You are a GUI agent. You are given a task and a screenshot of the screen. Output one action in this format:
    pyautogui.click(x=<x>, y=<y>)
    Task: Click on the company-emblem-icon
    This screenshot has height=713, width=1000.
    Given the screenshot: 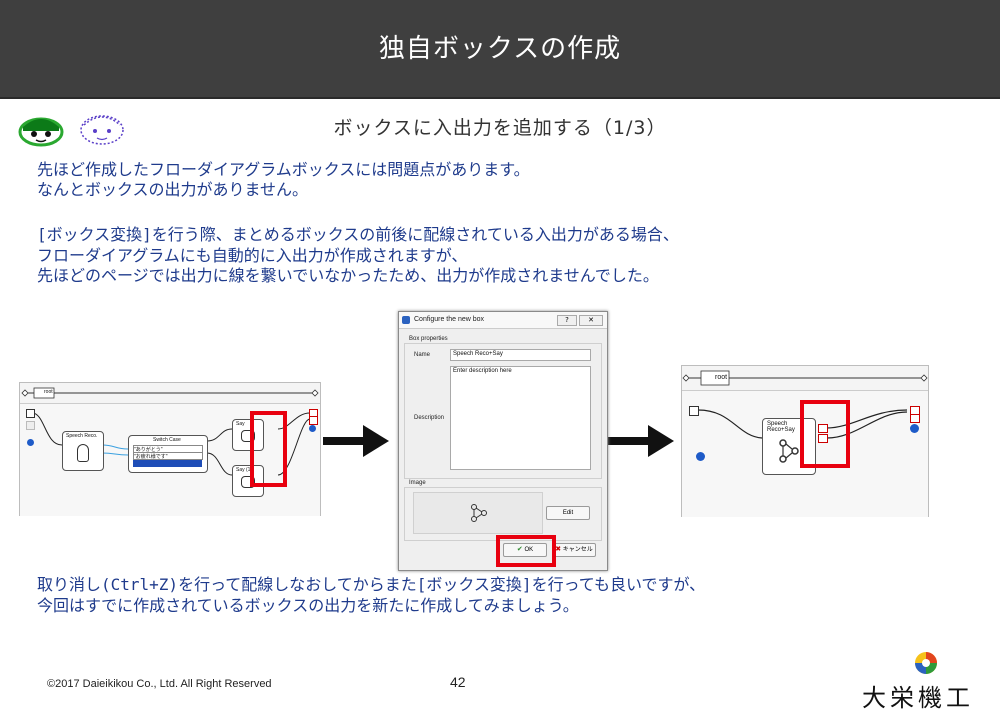 What is the action you would take?
    pyautogui.click(x=926, y=663)
    